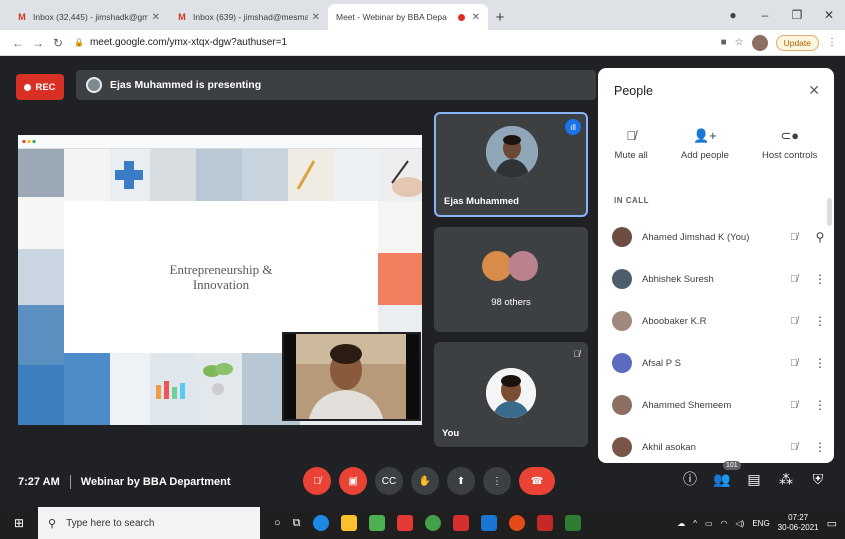  What do you see at coordinates (797, 15) in the screenshot?
I see `restore-icon: ❐` at bounding box center [797, 15].